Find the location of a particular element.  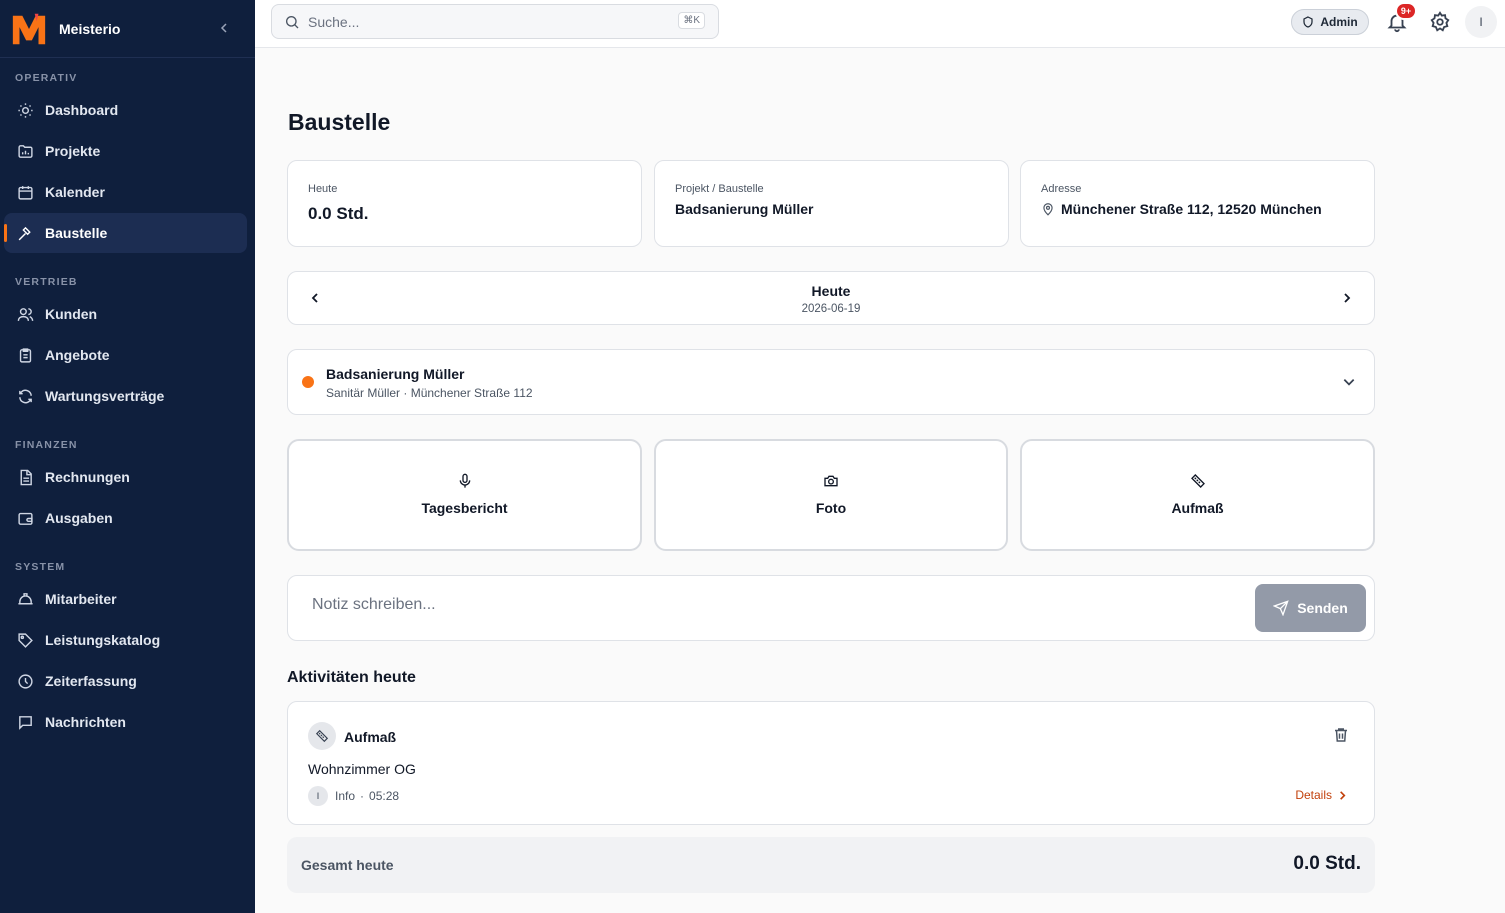

sun-icon is located at coordinates (25, 110).